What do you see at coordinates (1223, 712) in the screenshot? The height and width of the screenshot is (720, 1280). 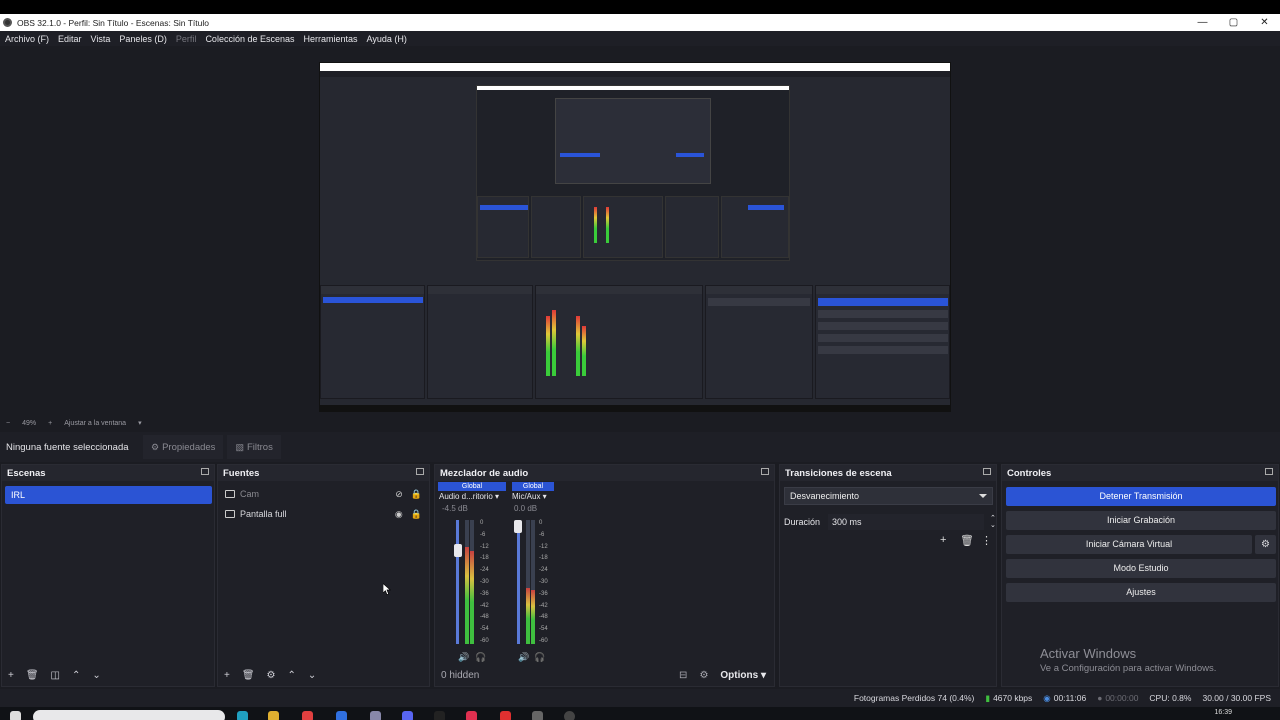 I see `taskbar-clock: 16:39` at bounding box center [1223, 712].